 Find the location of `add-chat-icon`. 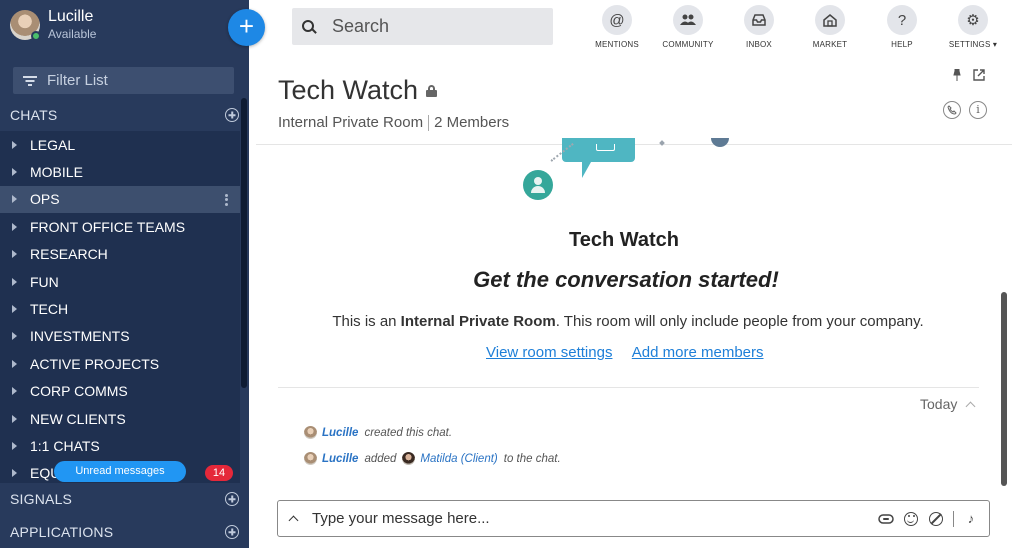

add-chat-icon is located at coordinates (232, 115).